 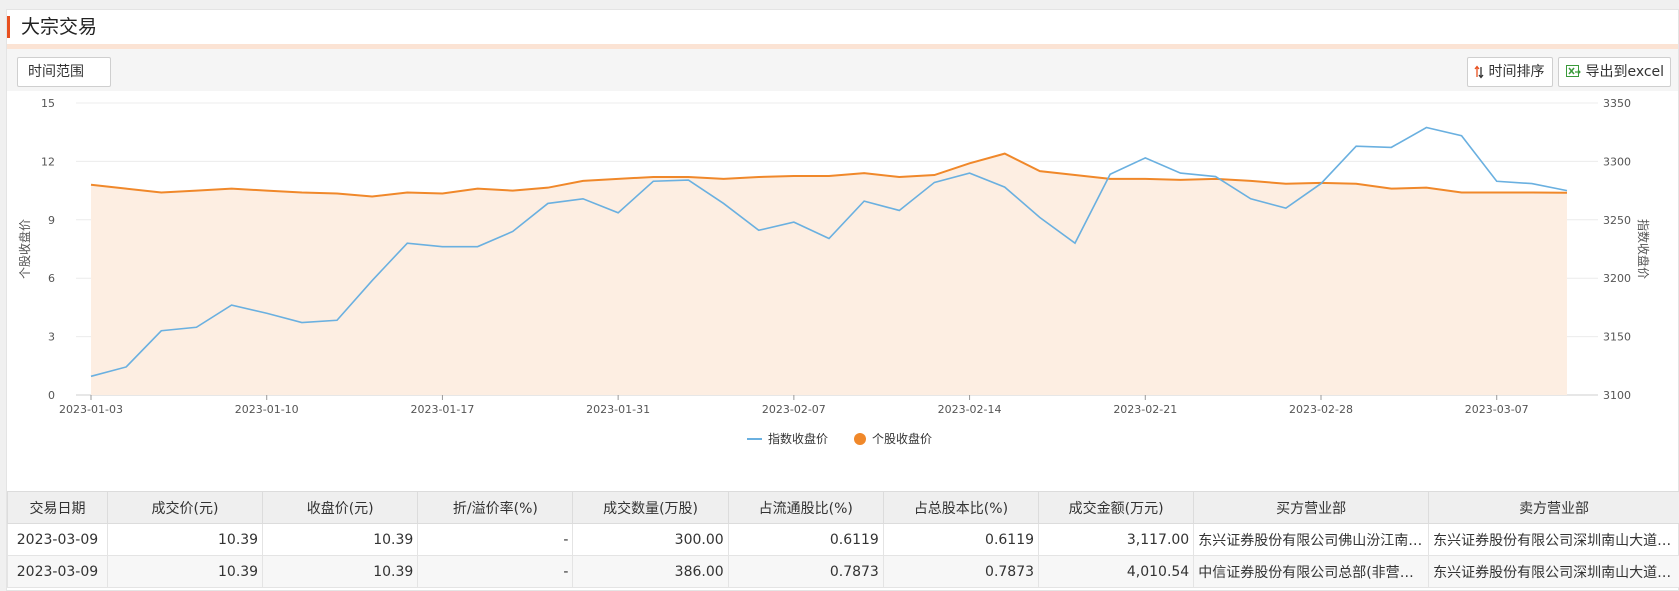 I want to click on x-tick-label: 2023-01-03, so click(x=91, y=409).